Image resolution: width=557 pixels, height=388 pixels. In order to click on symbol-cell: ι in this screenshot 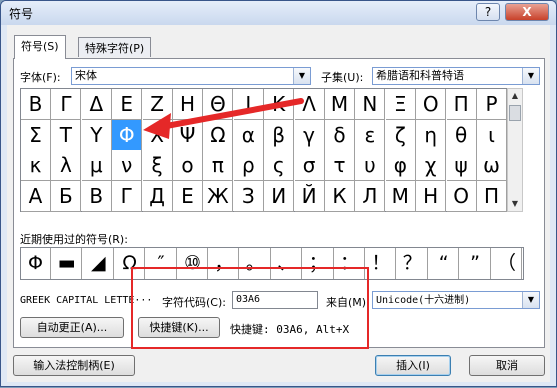, I will do `click(492, 135)`.